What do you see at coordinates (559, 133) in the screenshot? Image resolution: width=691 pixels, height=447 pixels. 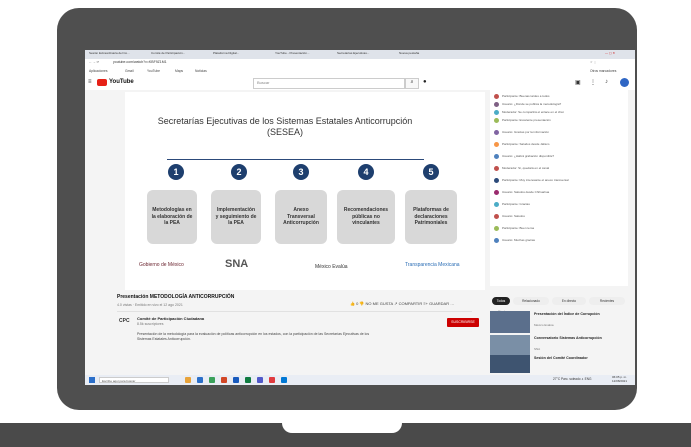 I see `chat-message: Usuario: Gracias por la información` at bounding box center [559, 133].